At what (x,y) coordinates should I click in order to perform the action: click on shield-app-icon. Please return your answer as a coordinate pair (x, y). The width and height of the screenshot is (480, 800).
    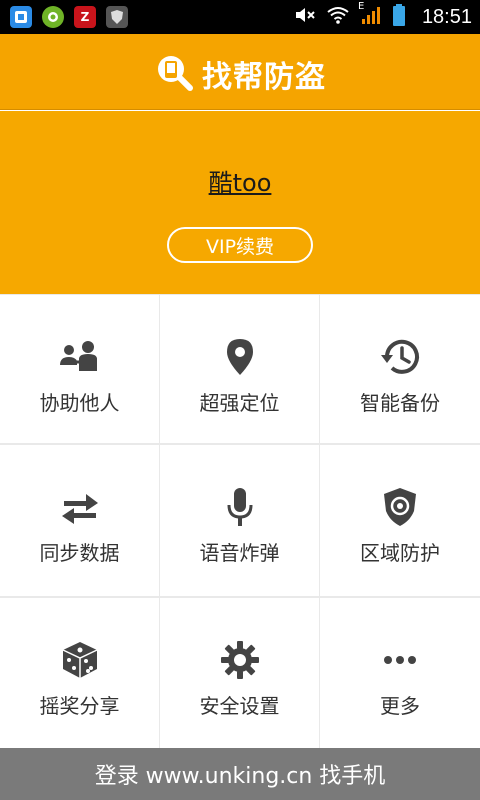
    Looking at the image, I should click on (117, 17).